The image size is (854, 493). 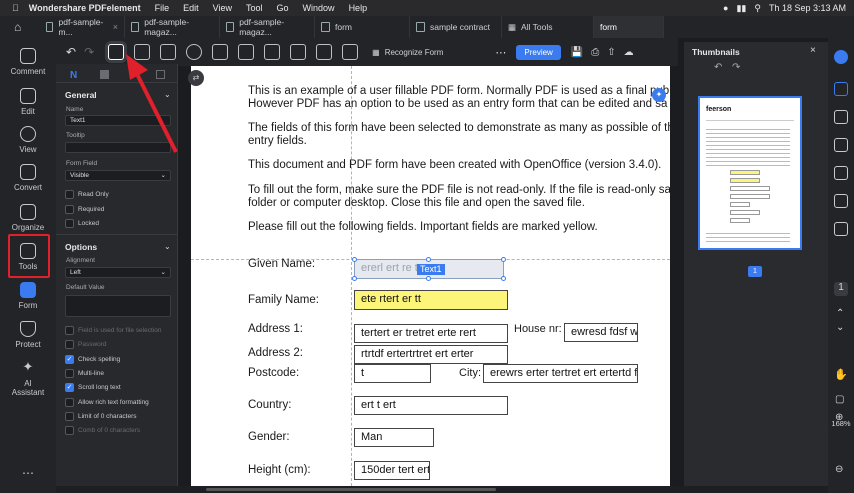 I want to click on rail-comment: Comment, so click(x=28, y=62).